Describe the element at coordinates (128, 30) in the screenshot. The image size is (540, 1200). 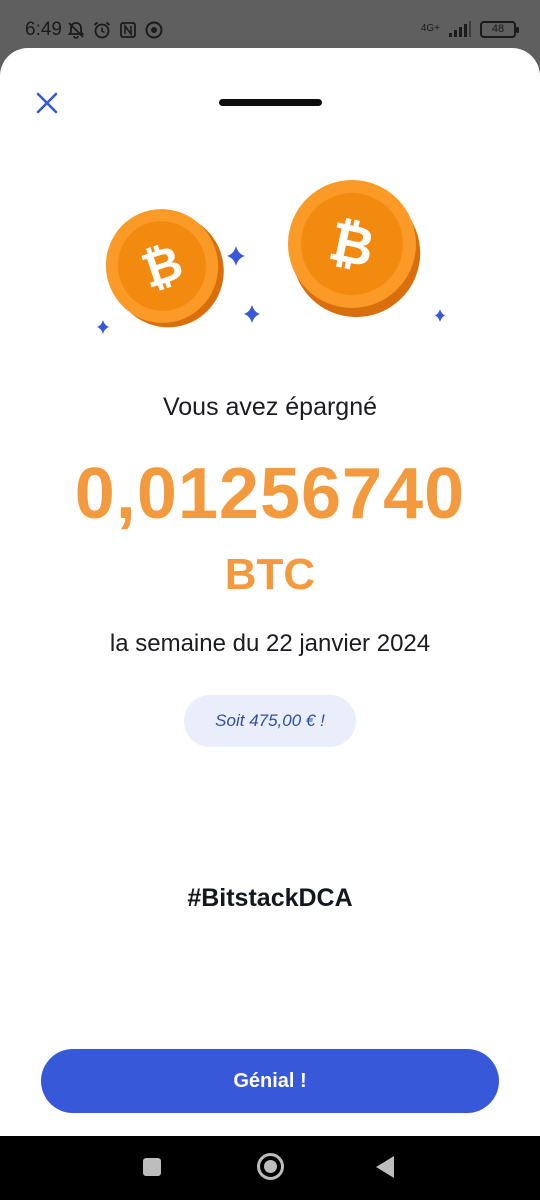
I see `nfc-icon` at that location.